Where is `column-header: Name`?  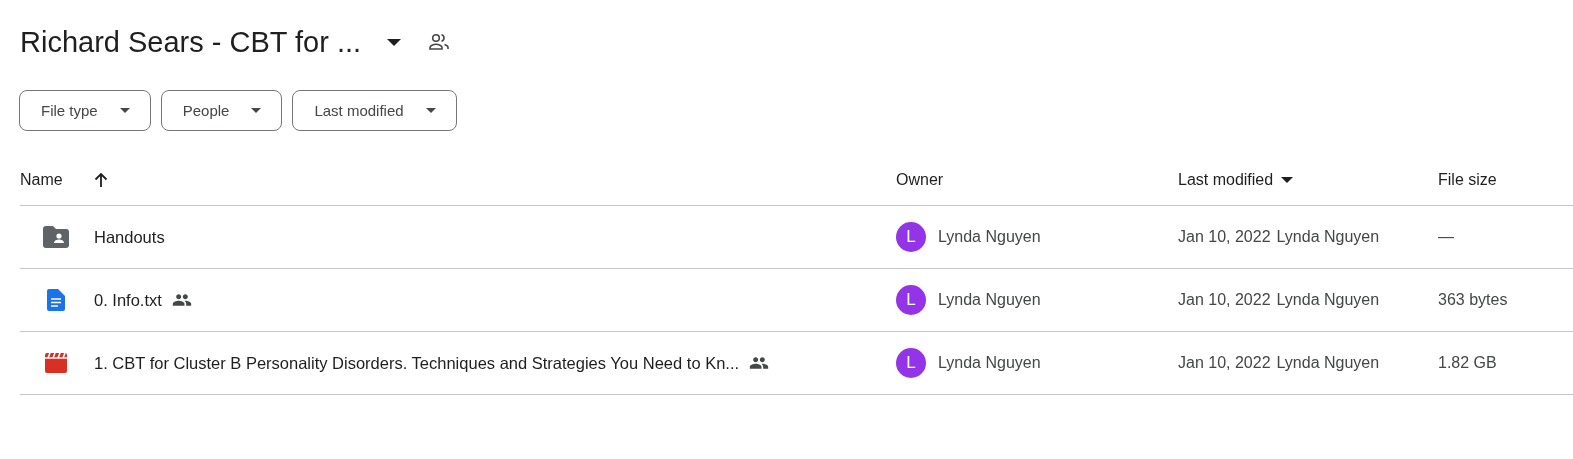
column-header: Name is located at coordinates (41, 180).